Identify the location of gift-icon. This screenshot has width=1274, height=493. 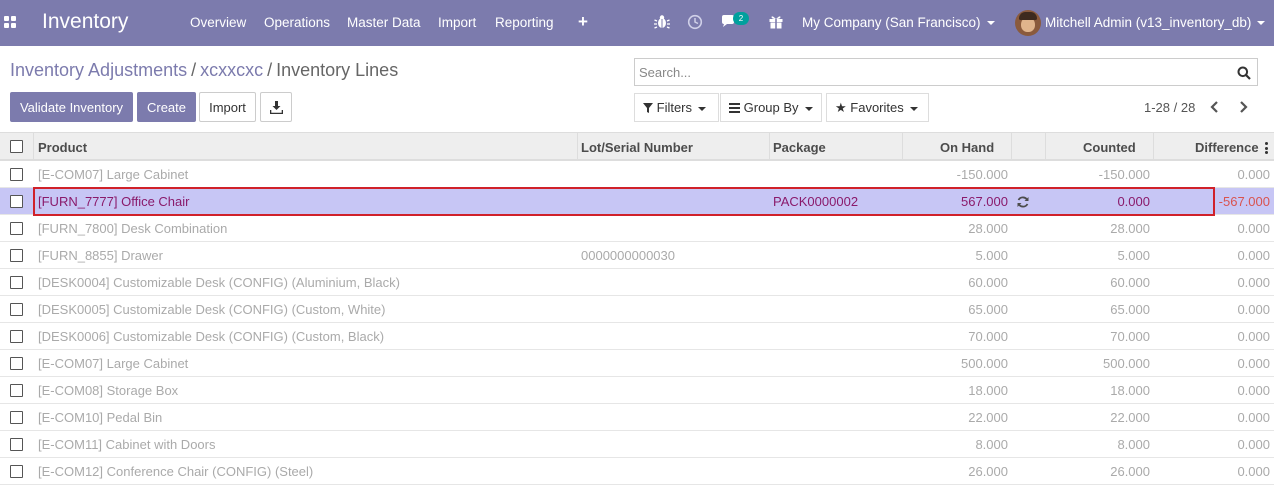
(776, 22).